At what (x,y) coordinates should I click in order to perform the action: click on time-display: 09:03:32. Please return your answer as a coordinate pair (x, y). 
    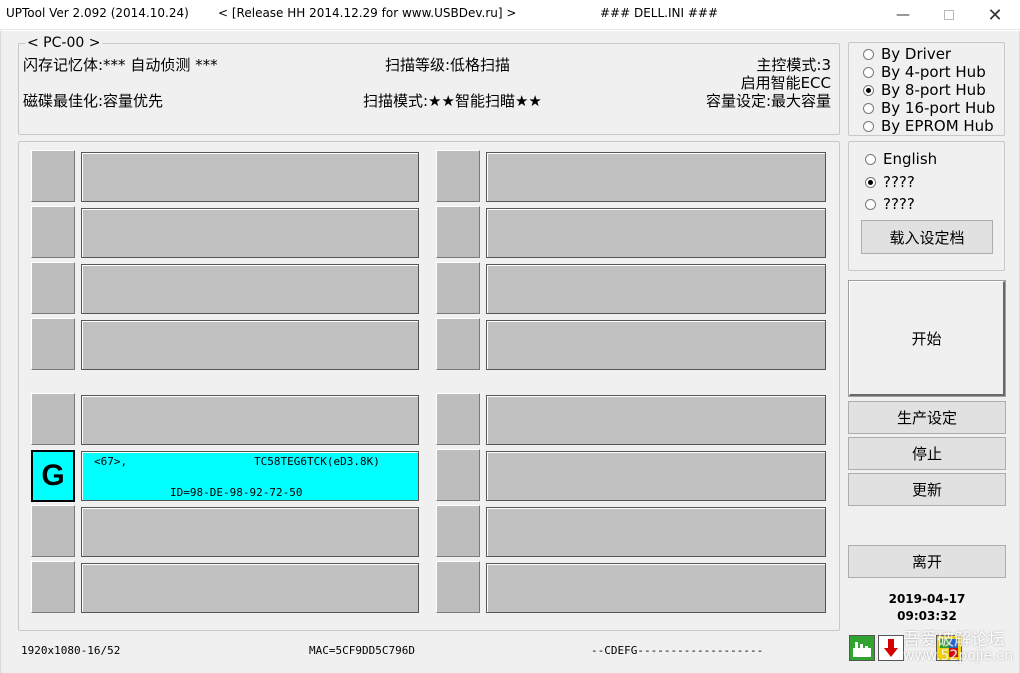
    Looking at the image, I should click on (927, 616).